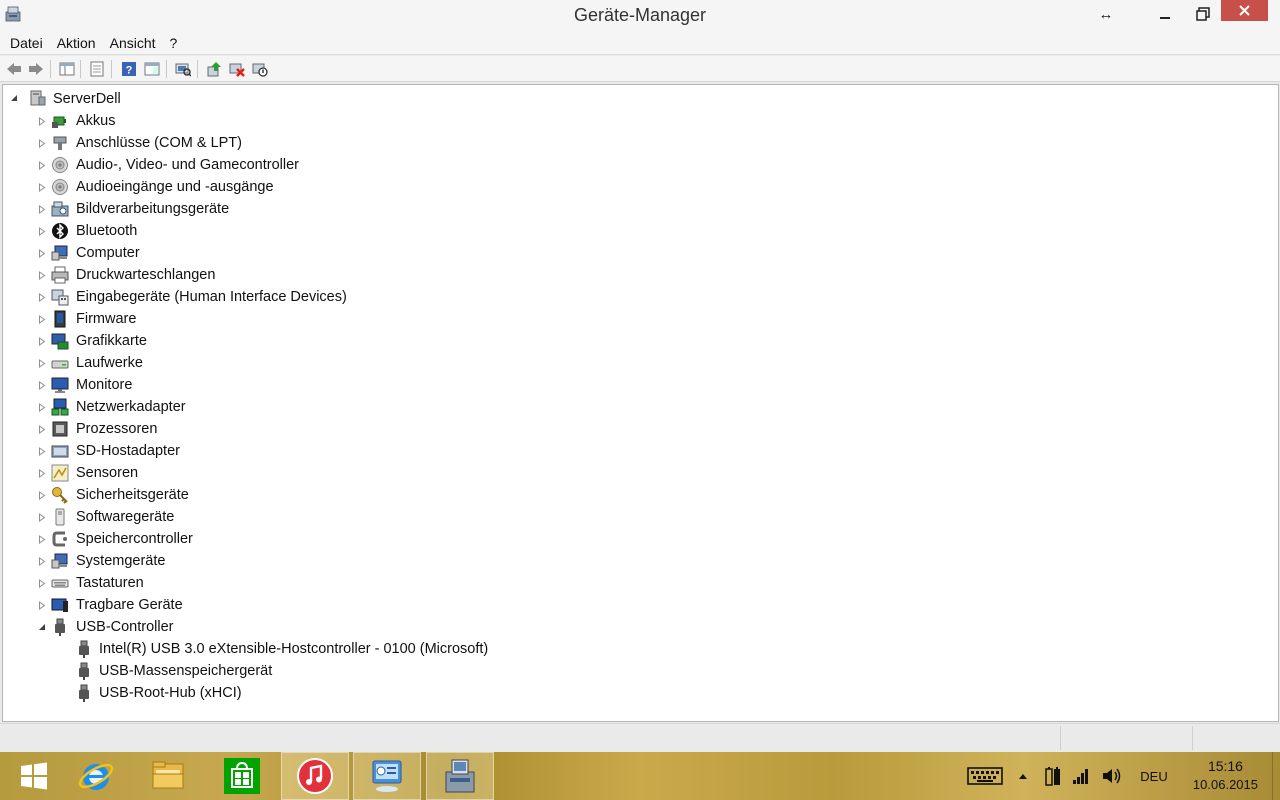  What do you see at coordinates (76, 43) in the screenshot?
I see `menu-aktion: Aktion` at bounding box center [76, 43].